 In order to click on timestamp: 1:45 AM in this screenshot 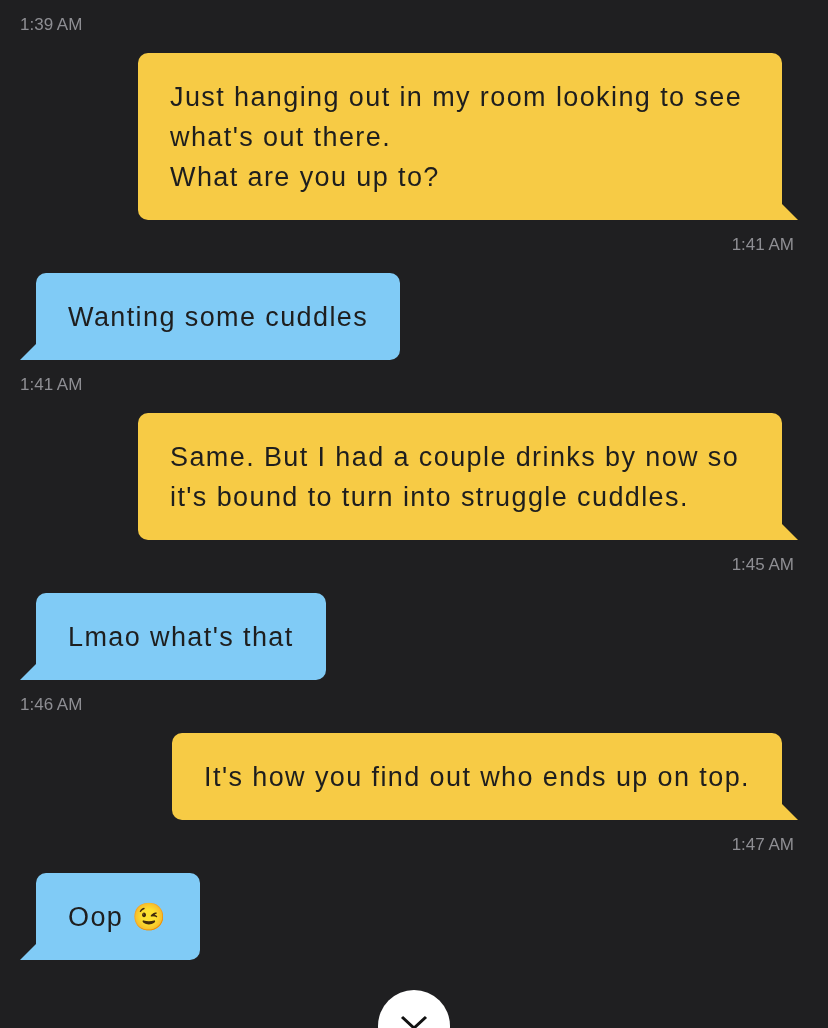, I will do `click(762, 565)`.